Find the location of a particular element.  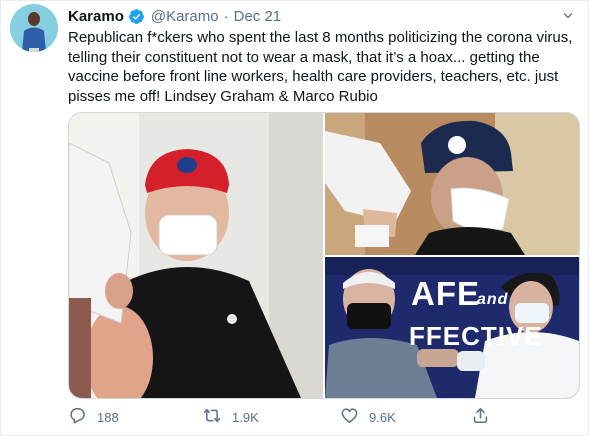

tweet-header: Karamo @Karamo · Dec 21 is located at coordinates (323, 16).